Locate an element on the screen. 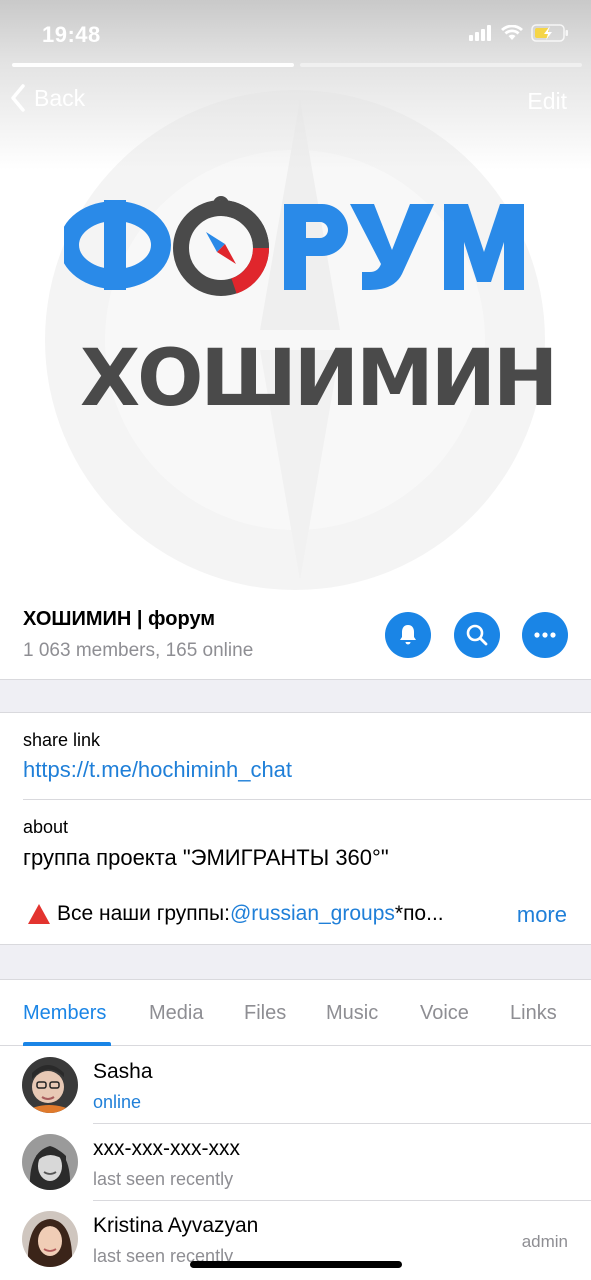 This screenshot has width=591, height=1280. battery-icon is located at coordinates (549, 33).